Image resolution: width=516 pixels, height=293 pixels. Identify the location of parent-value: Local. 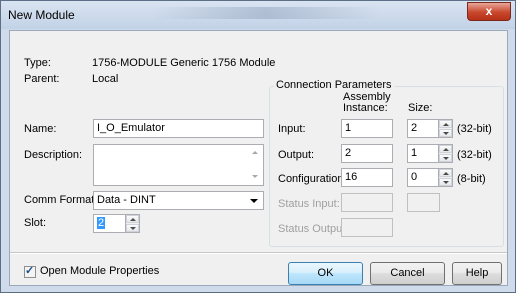
(105, 79).